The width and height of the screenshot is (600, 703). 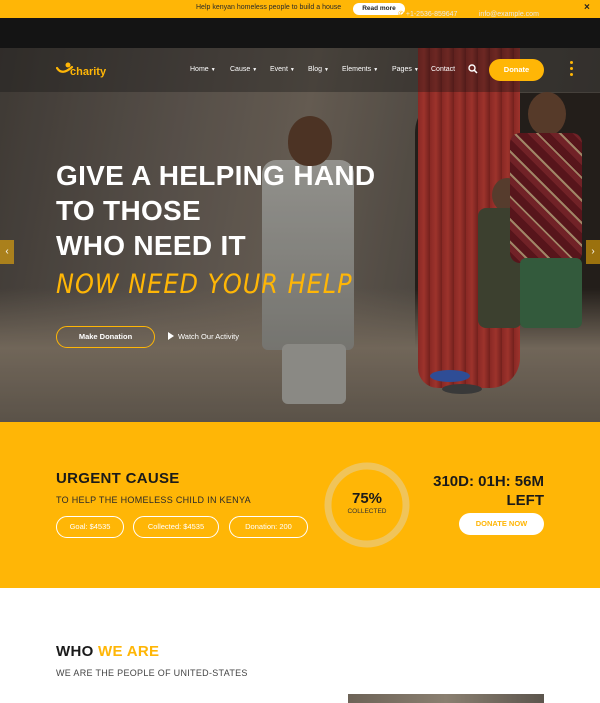 I want to click on logo-text: charity, so click(x=88, y=72).